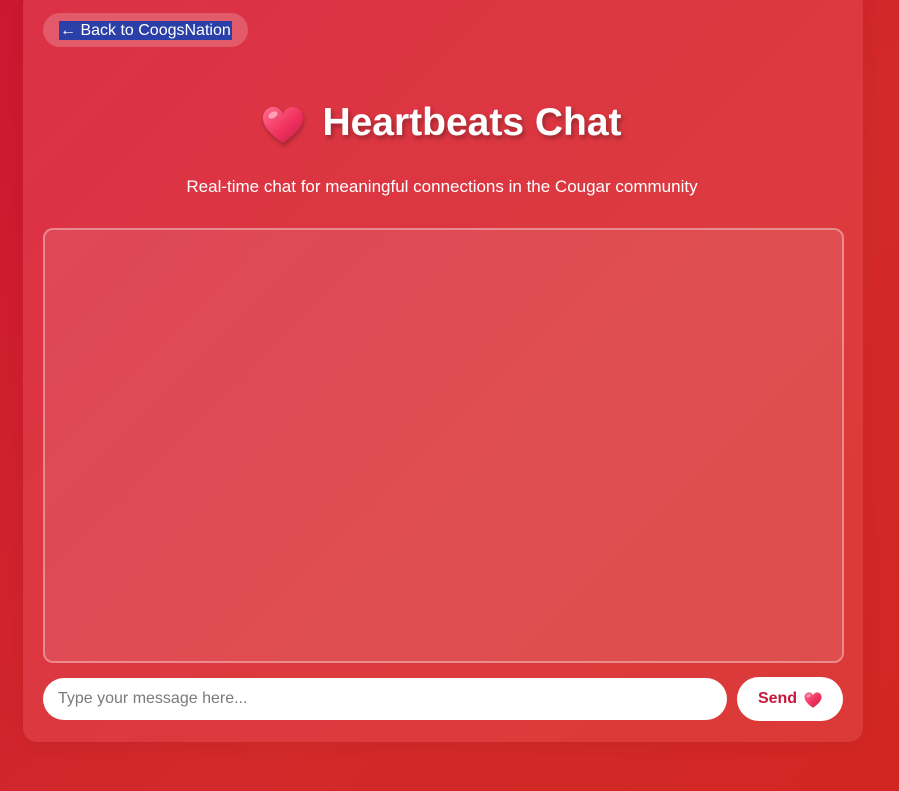 The height and width of the screenshot is (791, 899). I want to click on send-button: Send, so click(790, 699).